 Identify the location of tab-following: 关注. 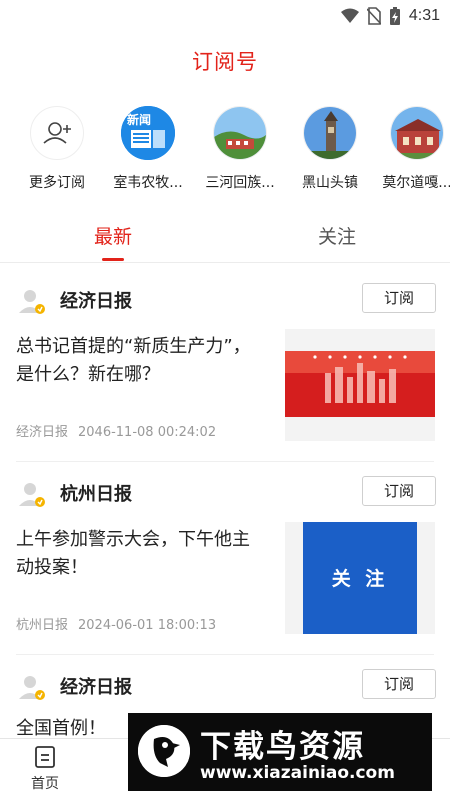
(337, 235).